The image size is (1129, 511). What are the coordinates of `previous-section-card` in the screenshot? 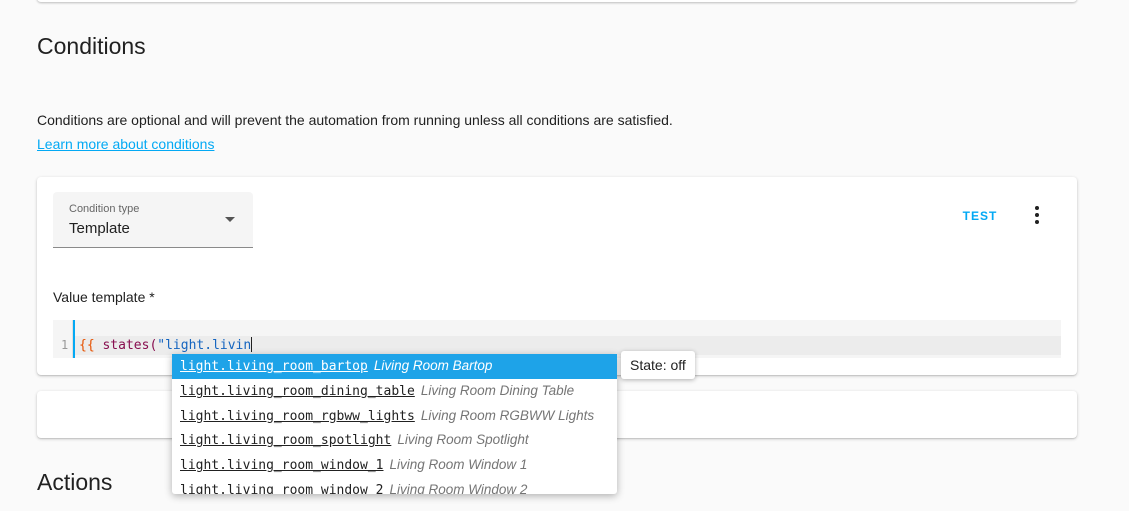 It's located at (557, 1).